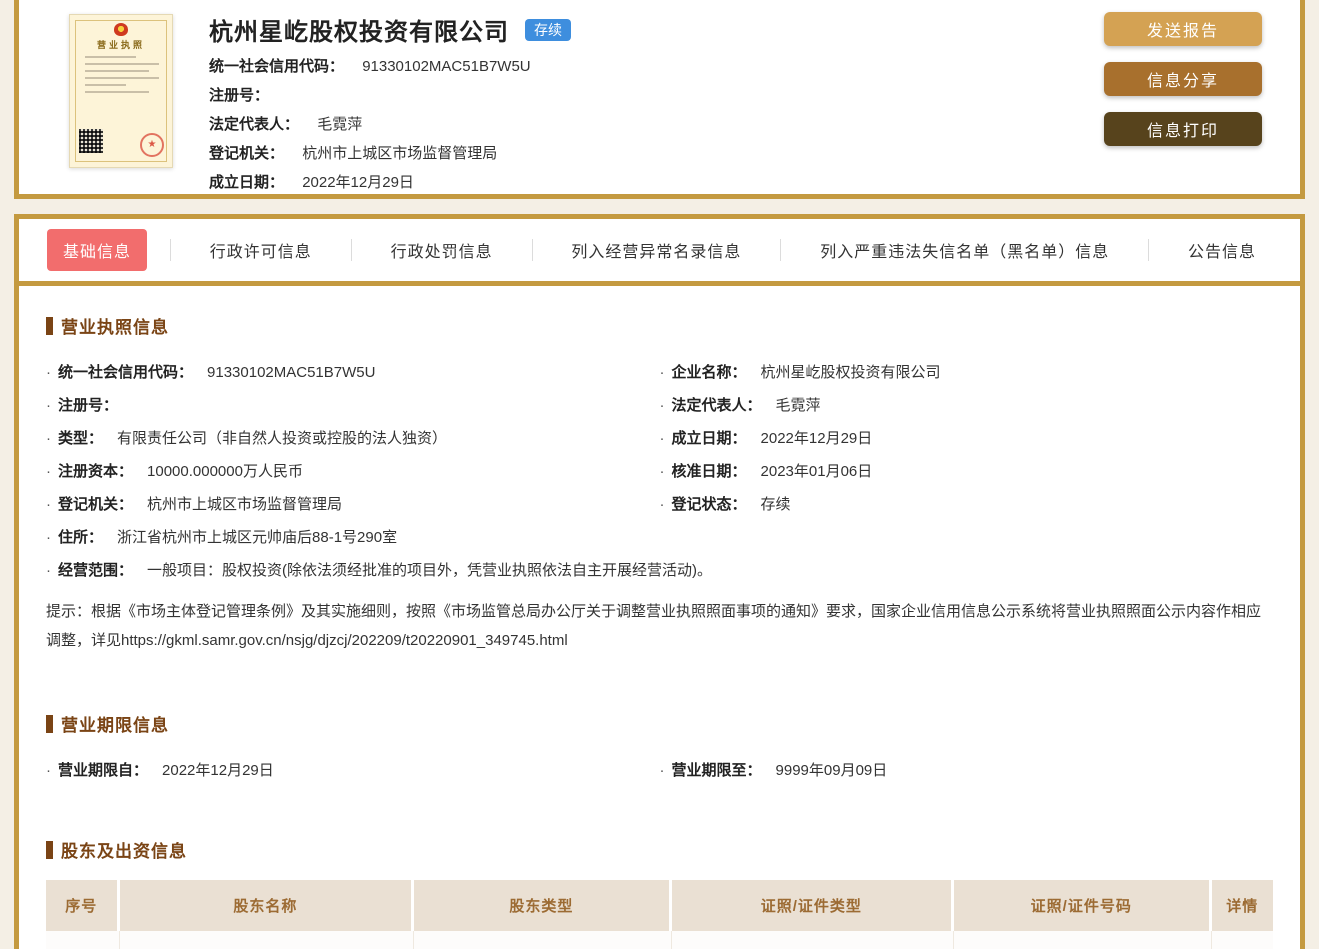 The width and height of the screenshot is (1319, 949). What do you see at coordinates (160, 770) in the screenshot?
I see `field-period-from: · 营业期限自： 2022年12月29日` at bounding box center [160, 770].